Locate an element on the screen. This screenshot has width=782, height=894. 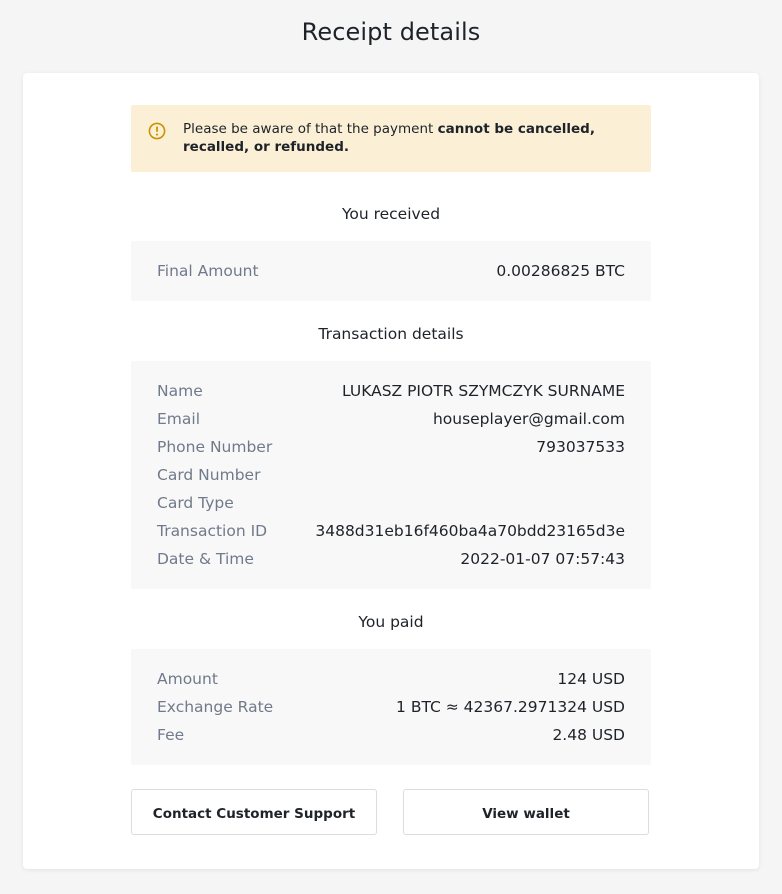
detail-row: Date & Time 2022-01-07 07:57:43 is located at coordinates (391, 559).